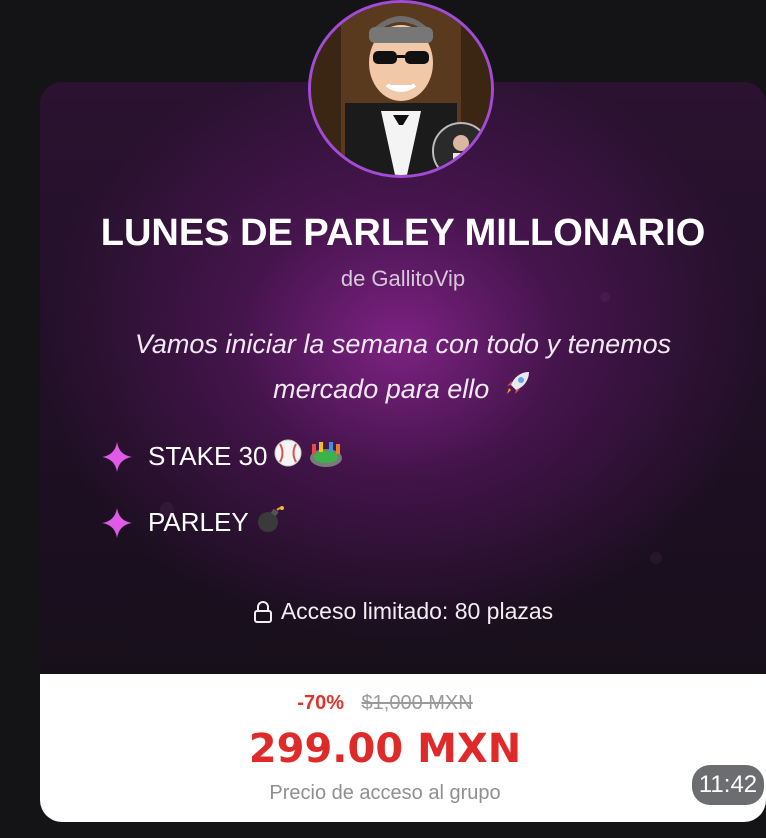 This screenshot has height=838, width=766. Describe the element at coordinates (518, 389) in the screenshot. I see `rocket-icon` at that location.